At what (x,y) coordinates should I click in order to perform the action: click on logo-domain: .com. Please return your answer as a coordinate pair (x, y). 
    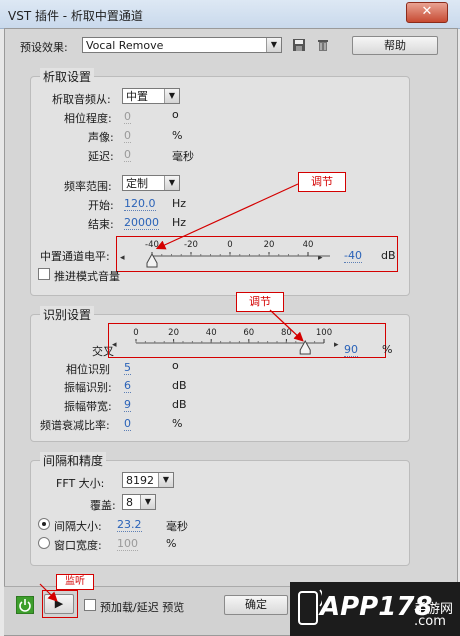
    Looking at the image, I should click on (430, 621).